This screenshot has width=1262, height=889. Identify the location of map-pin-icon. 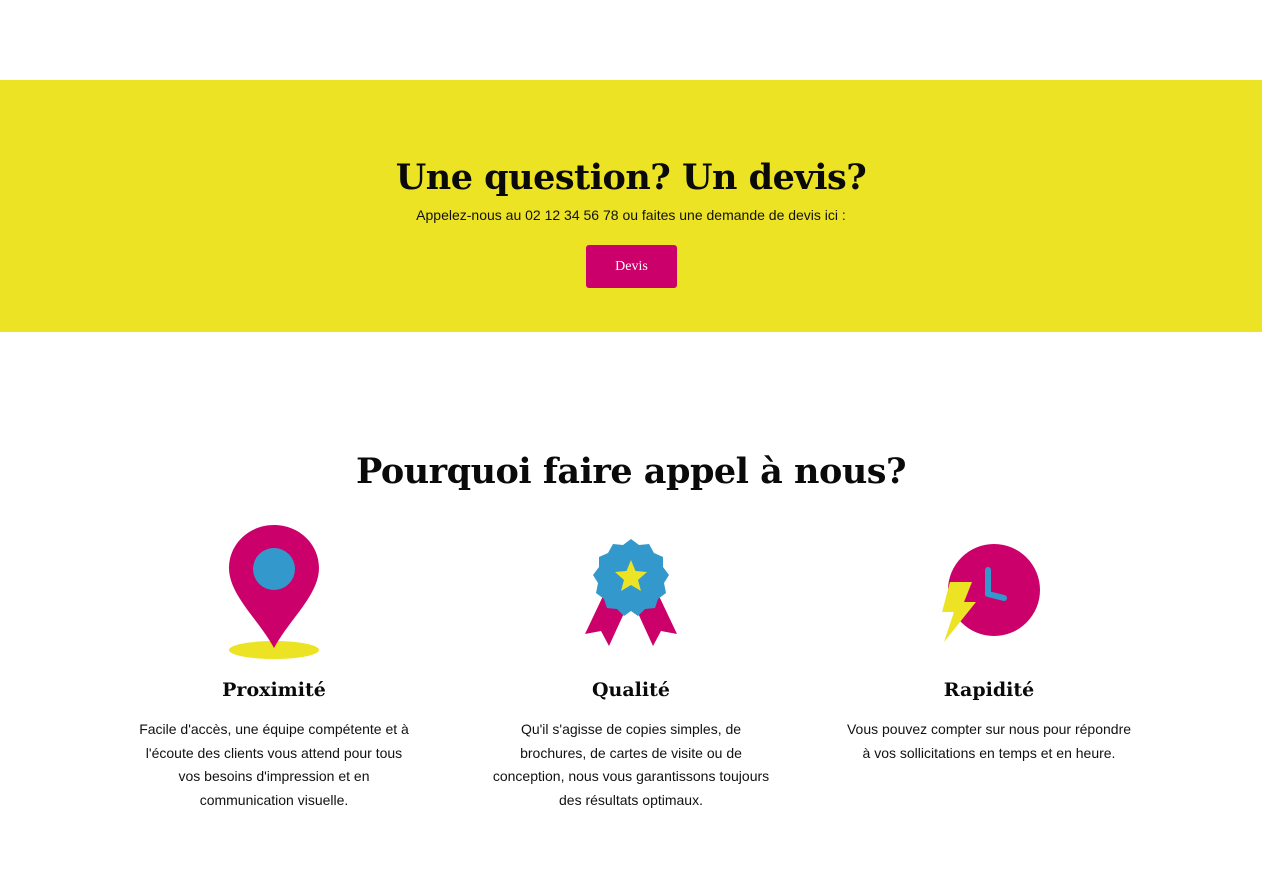
(274, 594).